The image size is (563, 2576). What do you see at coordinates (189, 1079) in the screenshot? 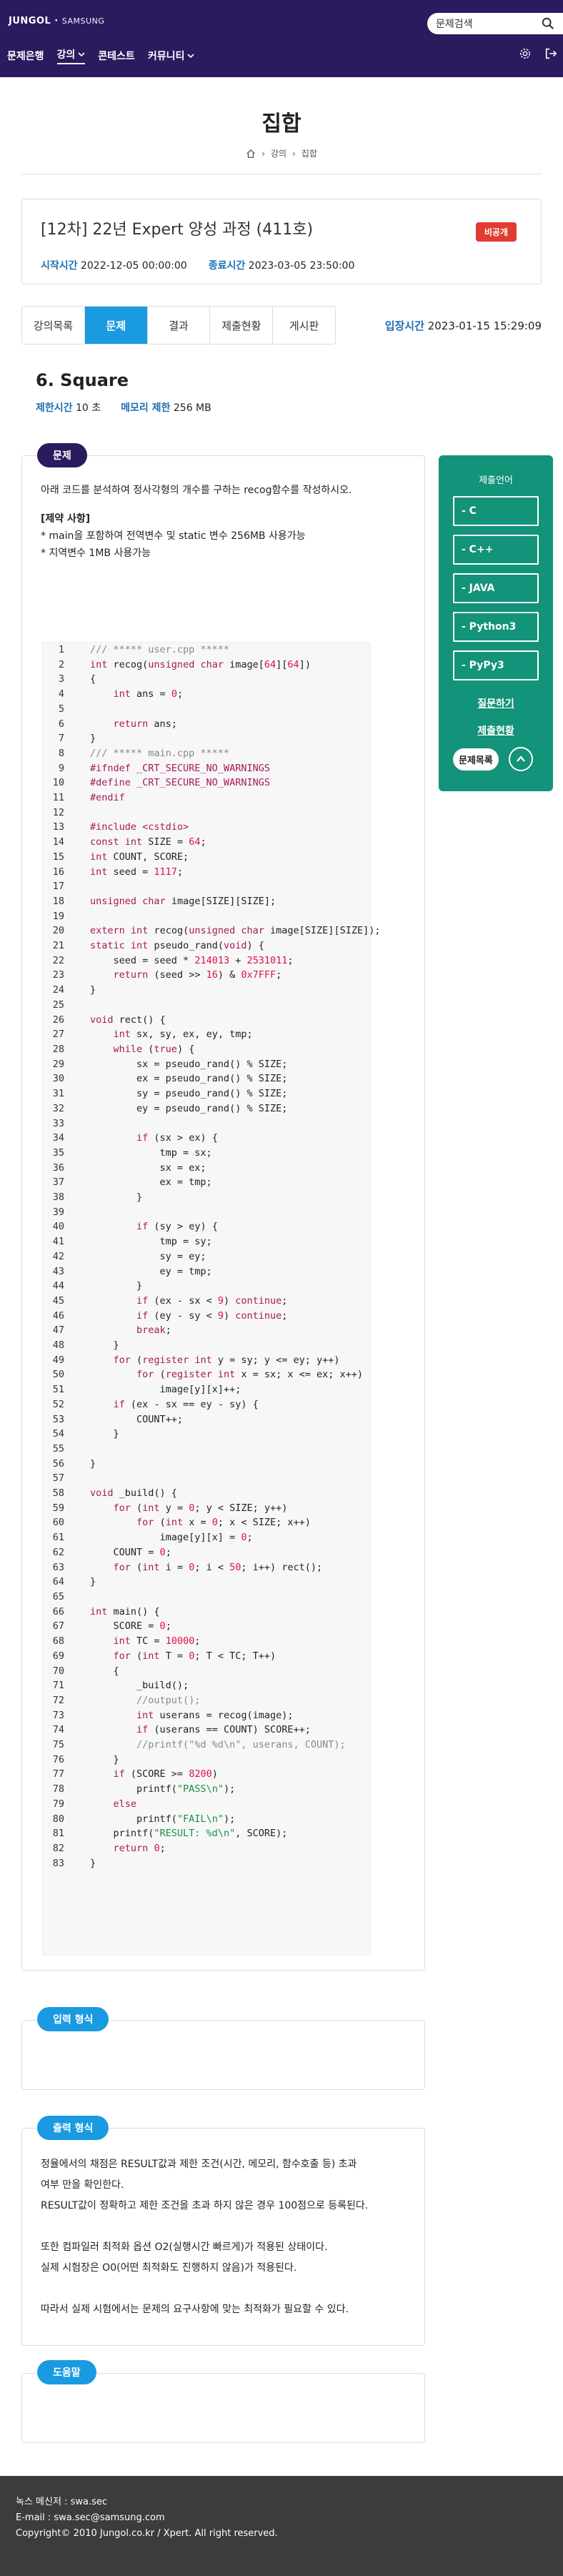
I see `code-line: ex = pseudo_rand() % SIZE;` at bounding box center [189, 1079].